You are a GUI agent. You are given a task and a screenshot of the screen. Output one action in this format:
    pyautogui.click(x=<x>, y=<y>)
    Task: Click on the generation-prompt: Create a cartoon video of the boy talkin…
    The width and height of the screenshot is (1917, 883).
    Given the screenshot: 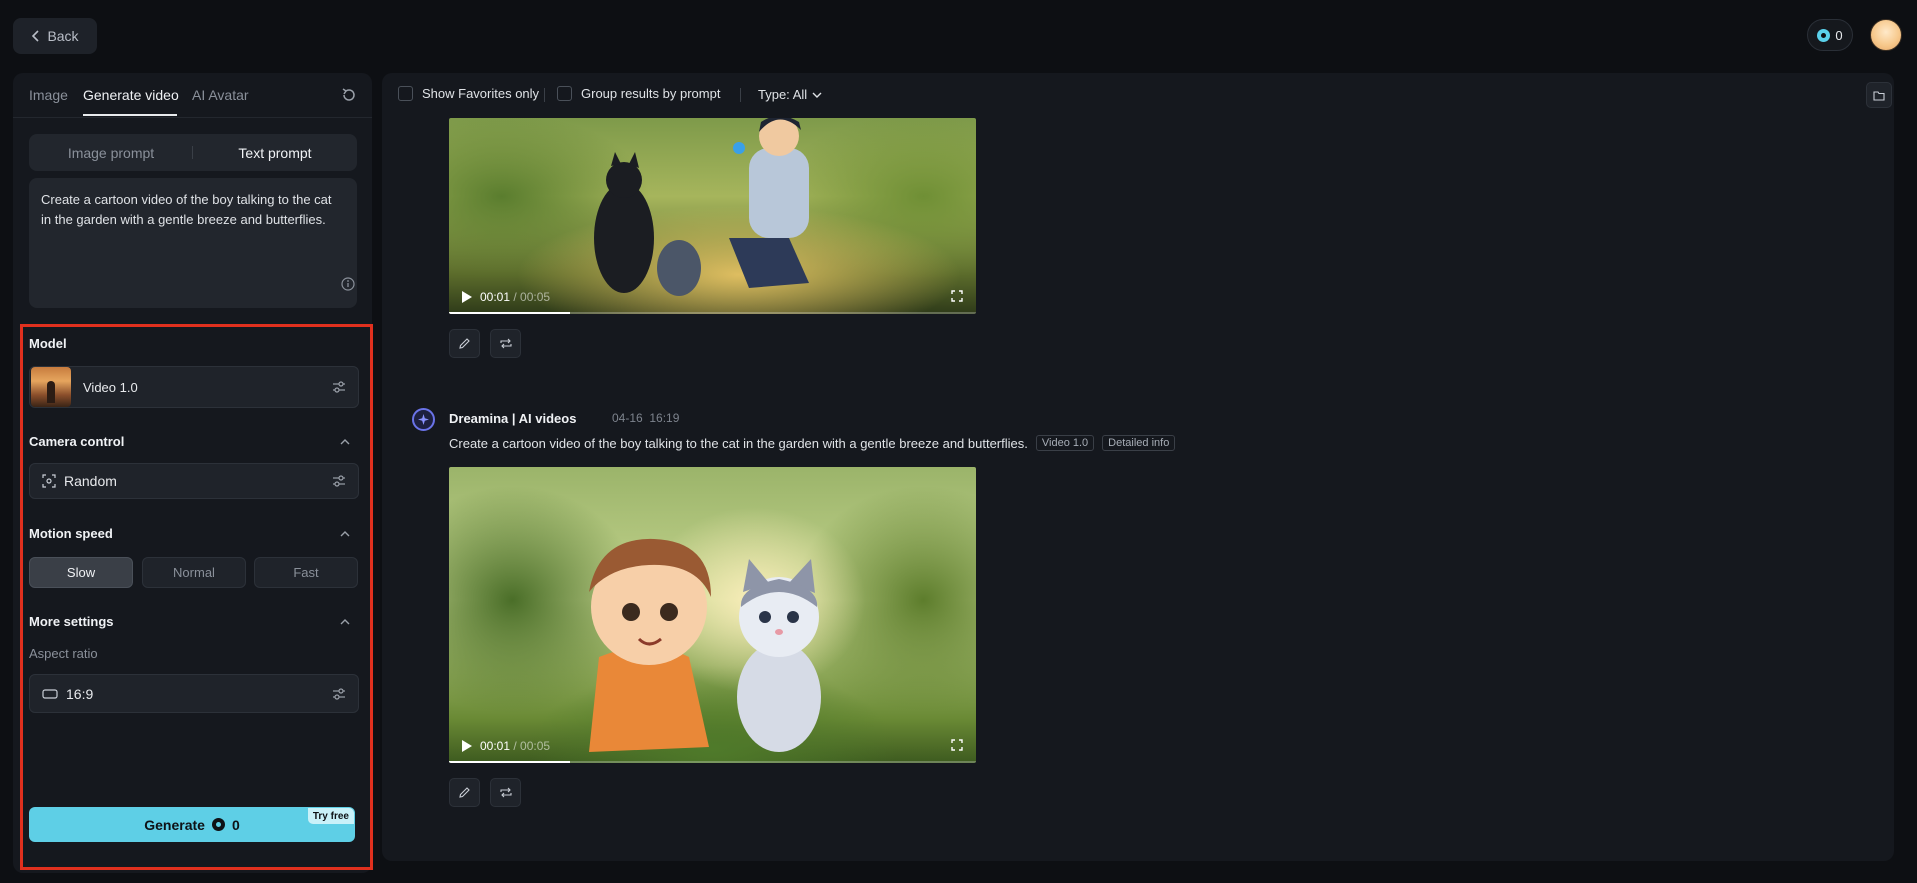 What is the action you would take?
    pyautogui.click(x=738, y=443)
    